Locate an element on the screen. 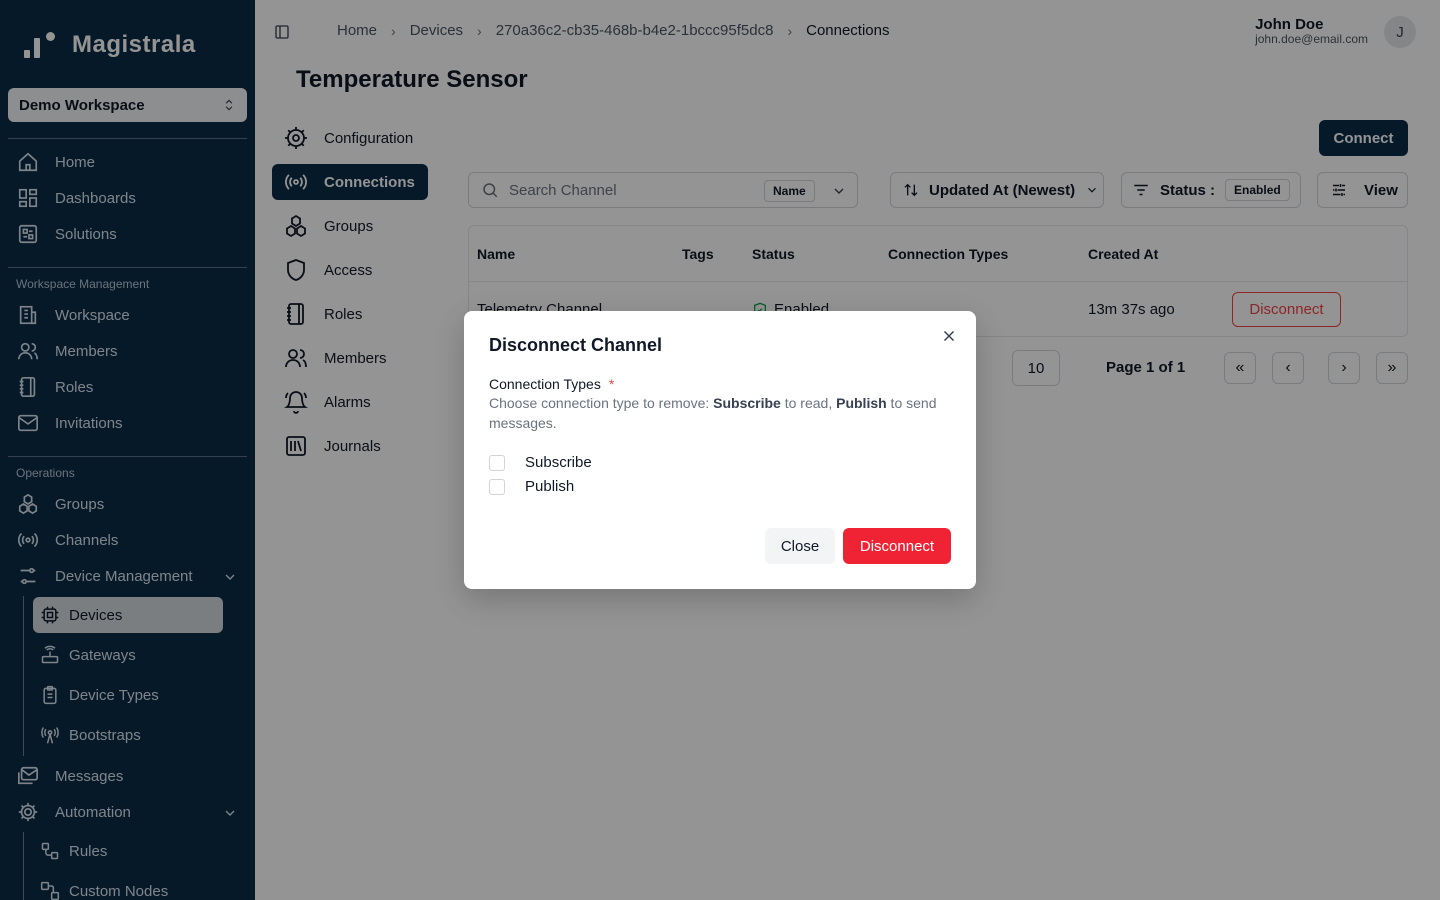 The width and height of the screenshot is (1440, 900). subscribe-option: Subscribe is located at coordinates (540, 462).